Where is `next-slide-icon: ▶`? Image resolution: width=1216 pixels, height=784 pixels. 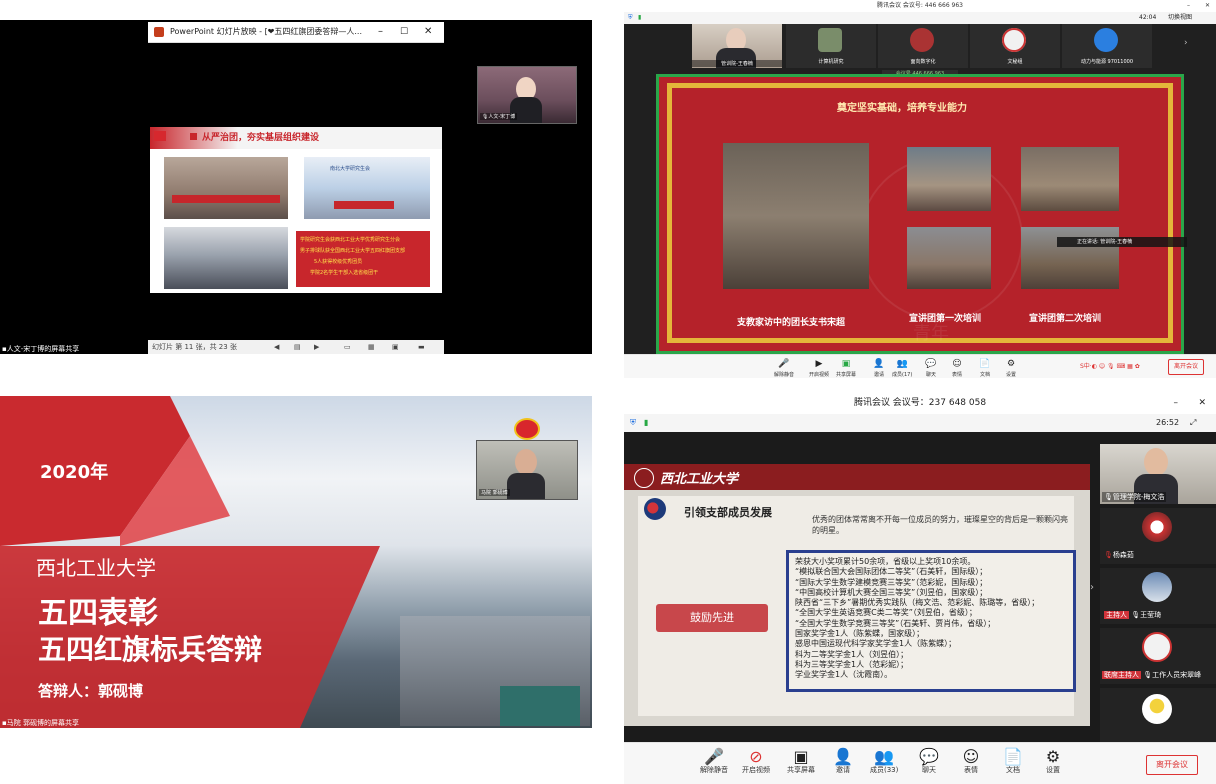
next-slide-icon: ▶ is located at coordinates (316, 347).